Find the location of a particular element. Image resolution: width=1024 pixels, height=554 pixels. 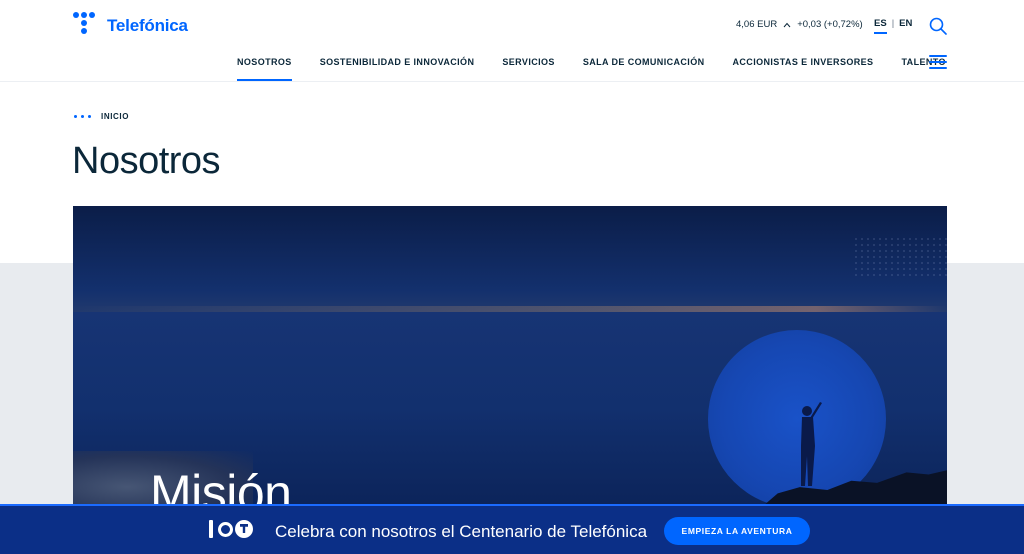

nav-item-sostenibilidad: SOSTENIBILIDAD E INNOVACIÓN is located at coordinates (397, 69).